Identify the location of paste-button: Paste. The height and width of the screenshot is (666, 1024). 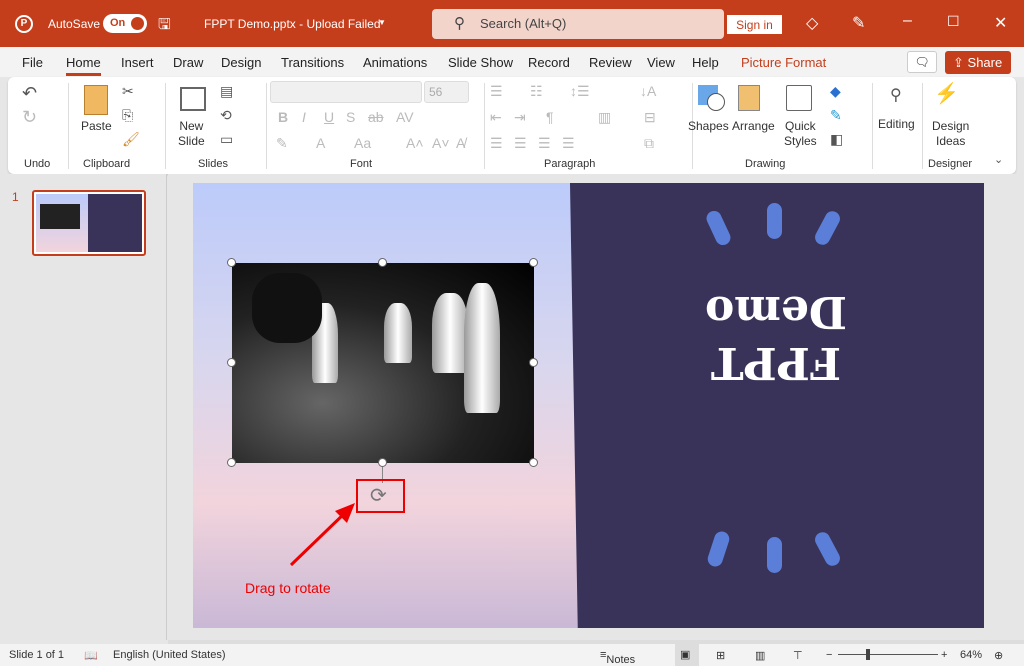
(96, 126).